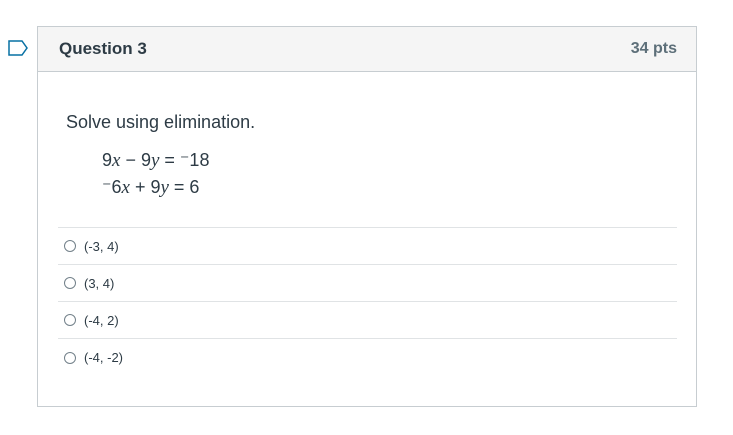 The height and width of the screenshot is (435, 733). Describe the element at coordinates (145, 187) in the screenshot. I see `equation-2-op: + 9` at that location.